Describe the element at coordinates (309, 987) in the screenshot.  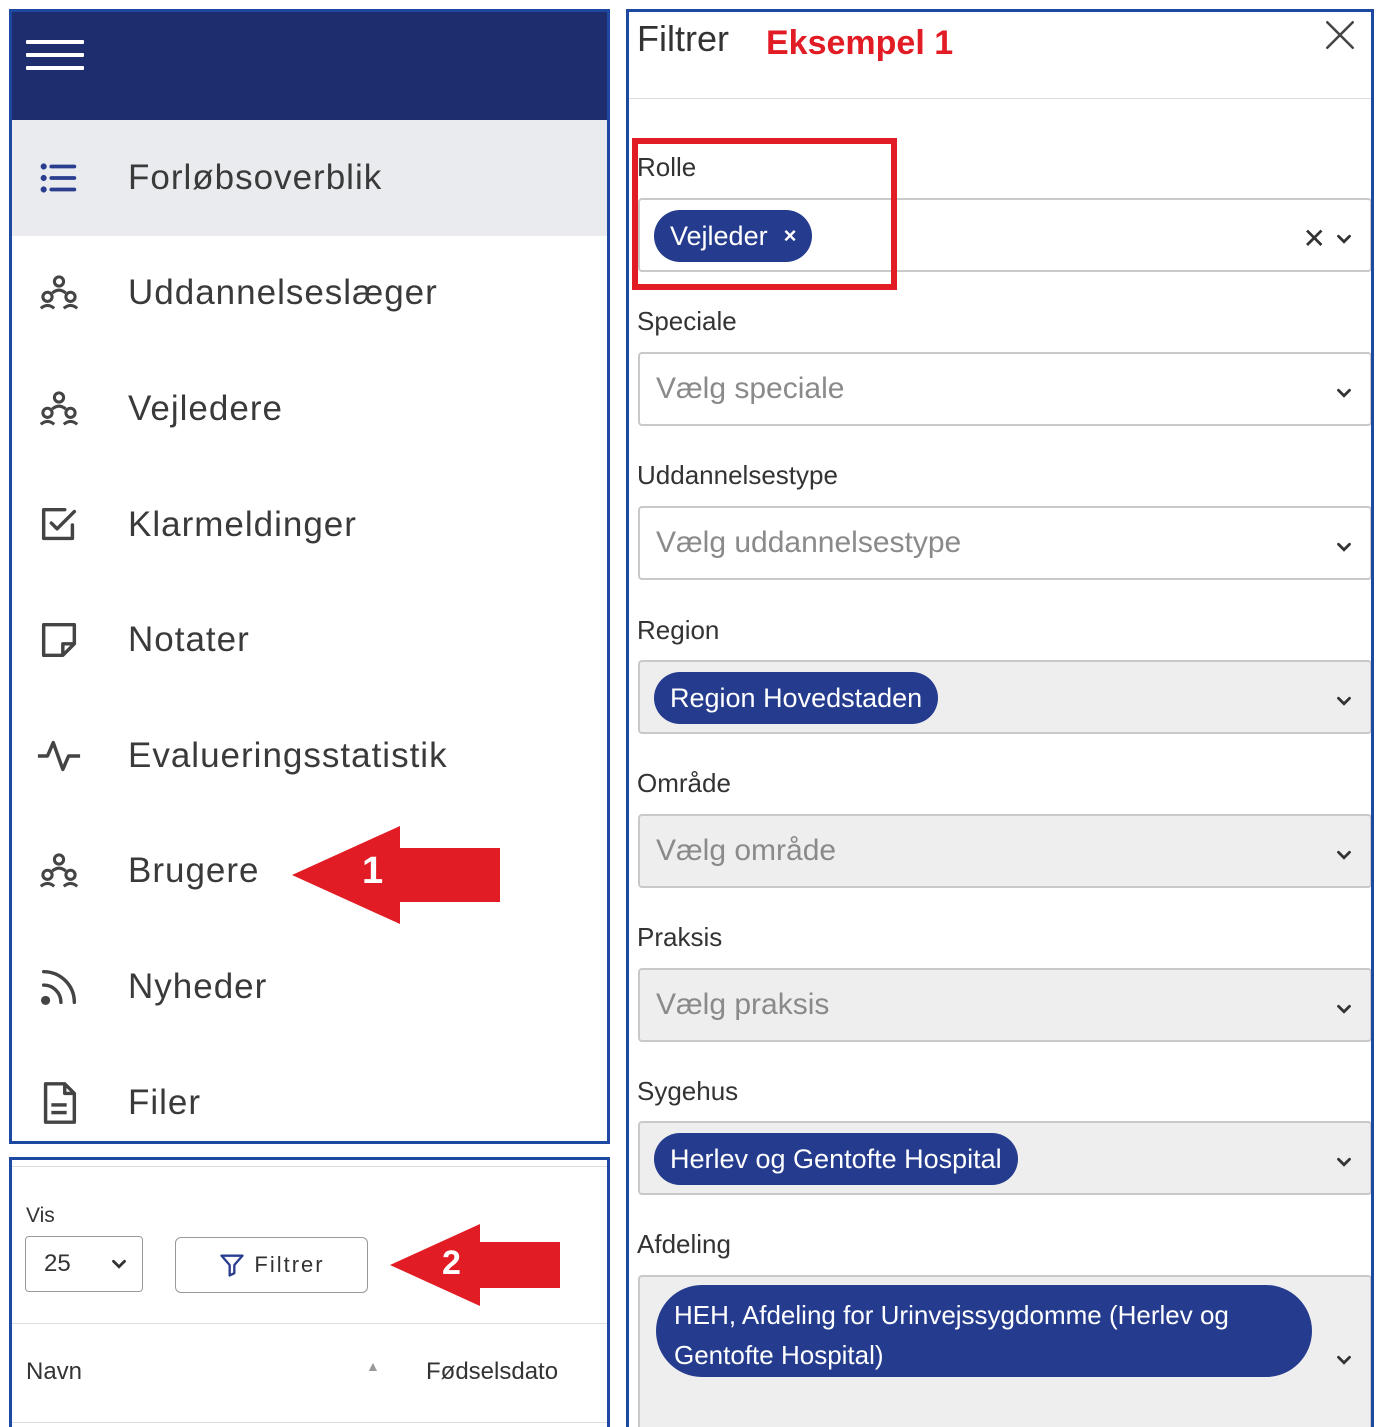
I see `sidebar-item-nyheder: Nyheder` at that location.